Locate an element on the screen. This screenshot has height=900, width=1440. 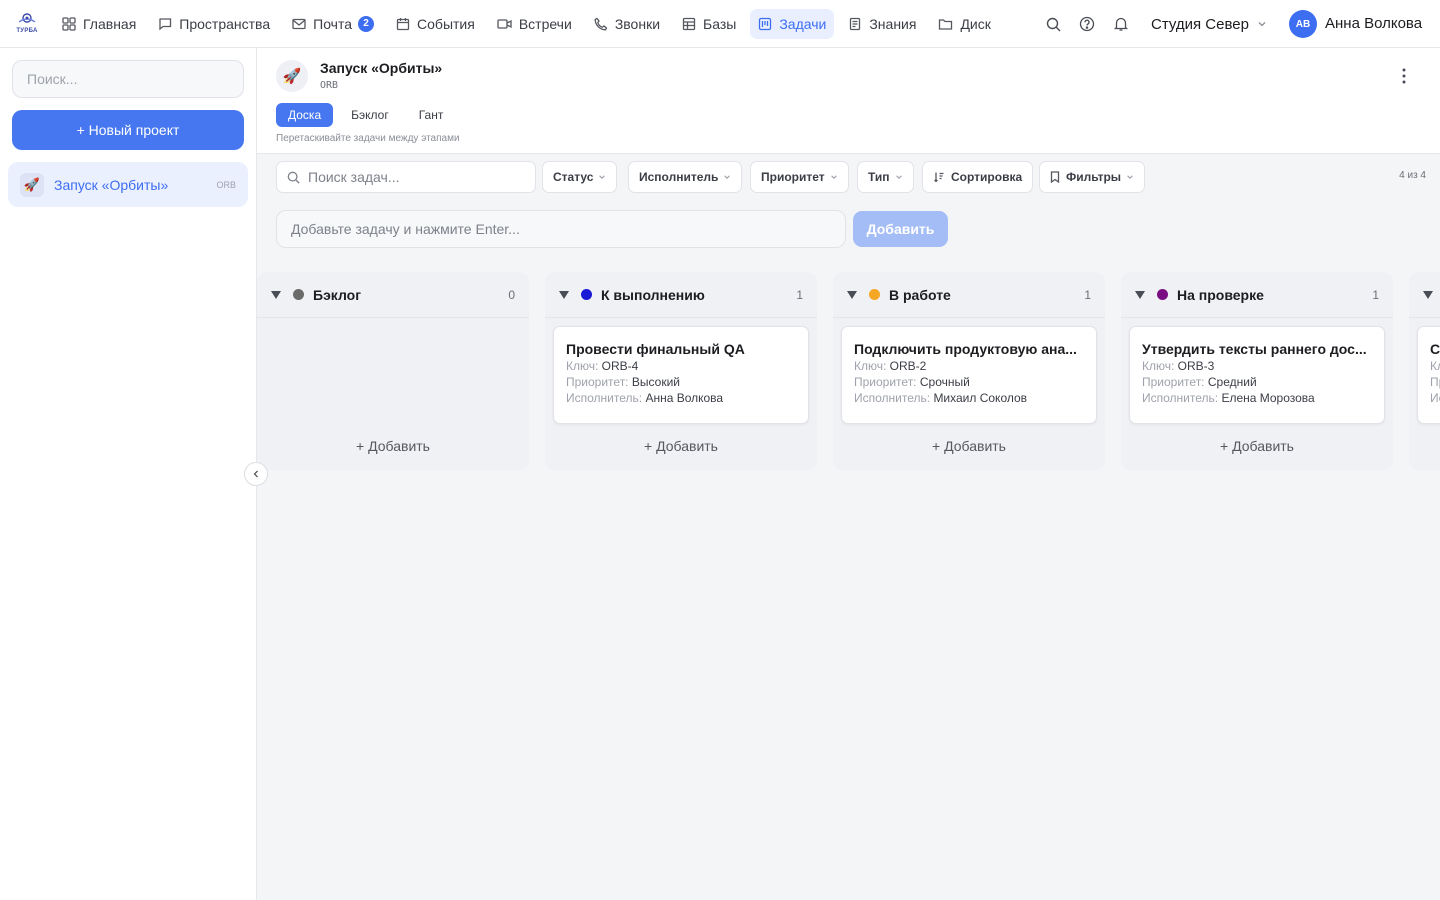
column-count: 0 is located at coordinates (511, 294).